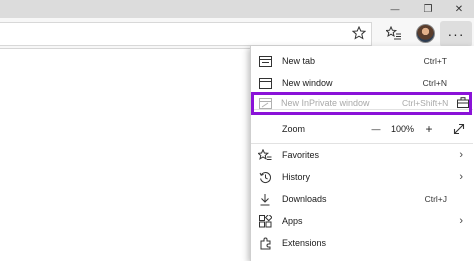  Describe the element at coordinates (362, 129) in the screenshot. I see `menu-item-zoom: Zoom — 100% +` at that location.